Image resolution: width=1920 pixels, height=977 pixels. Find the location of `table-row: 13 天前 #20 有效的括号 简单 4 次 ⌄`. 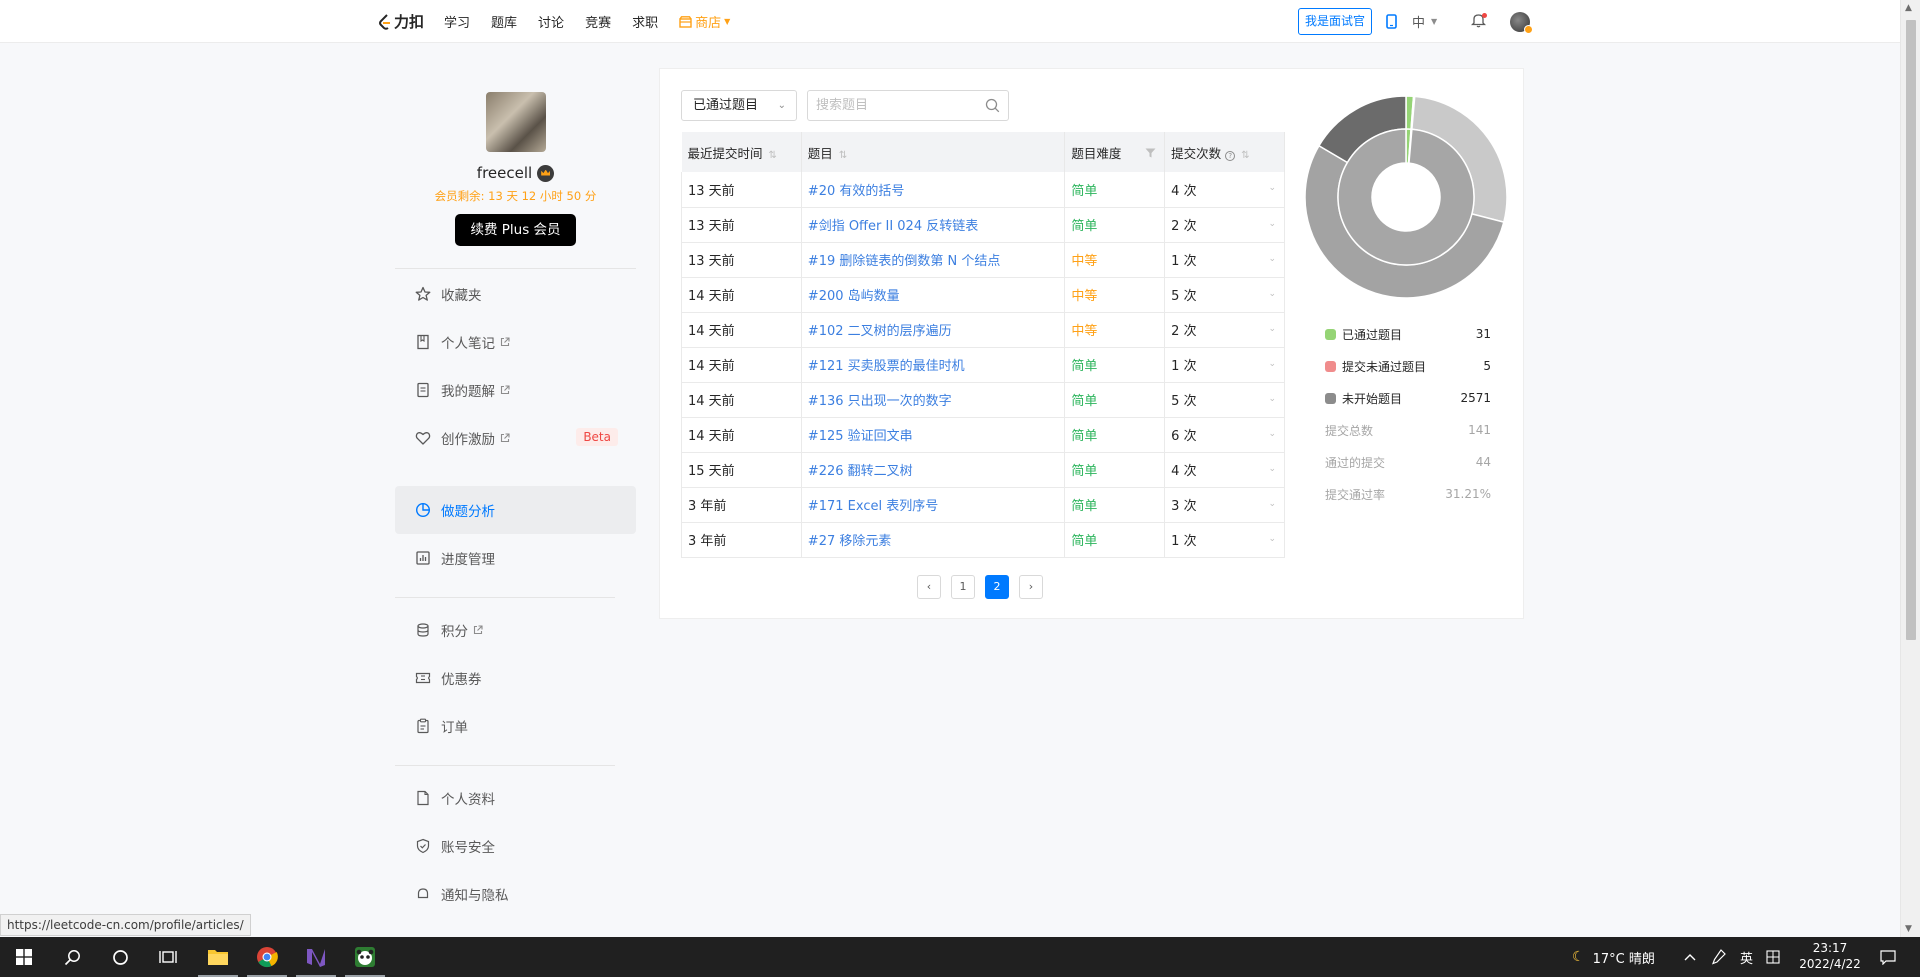

table-row: 13 天前 #20 有效的括号 简单 4 次 ⌄ is located at coordinates (983, 190).